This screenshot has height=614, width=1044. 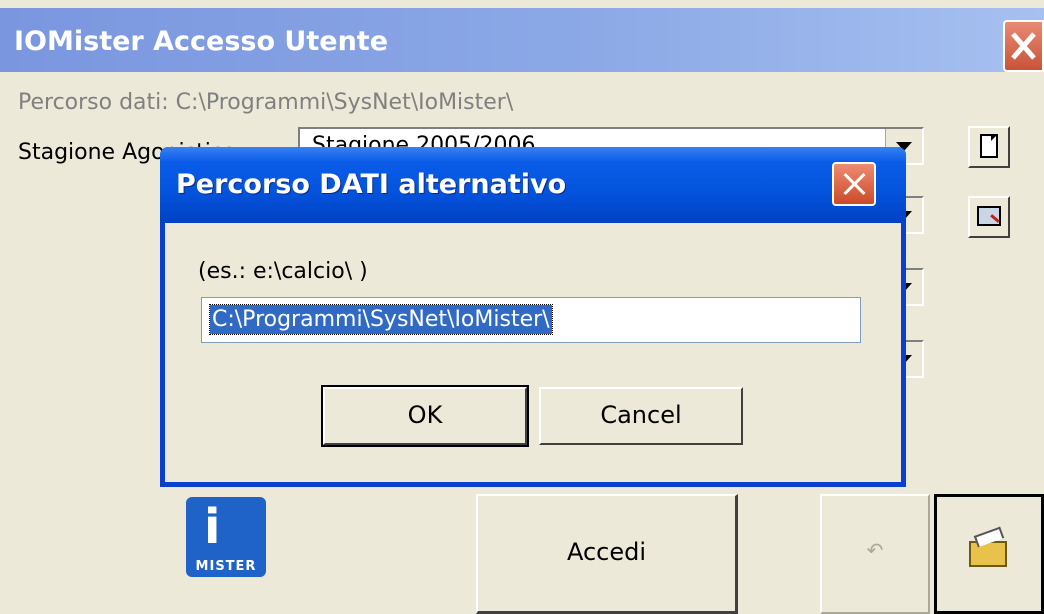 I want to click on open-folder-icon, so click(x=988, y=554).